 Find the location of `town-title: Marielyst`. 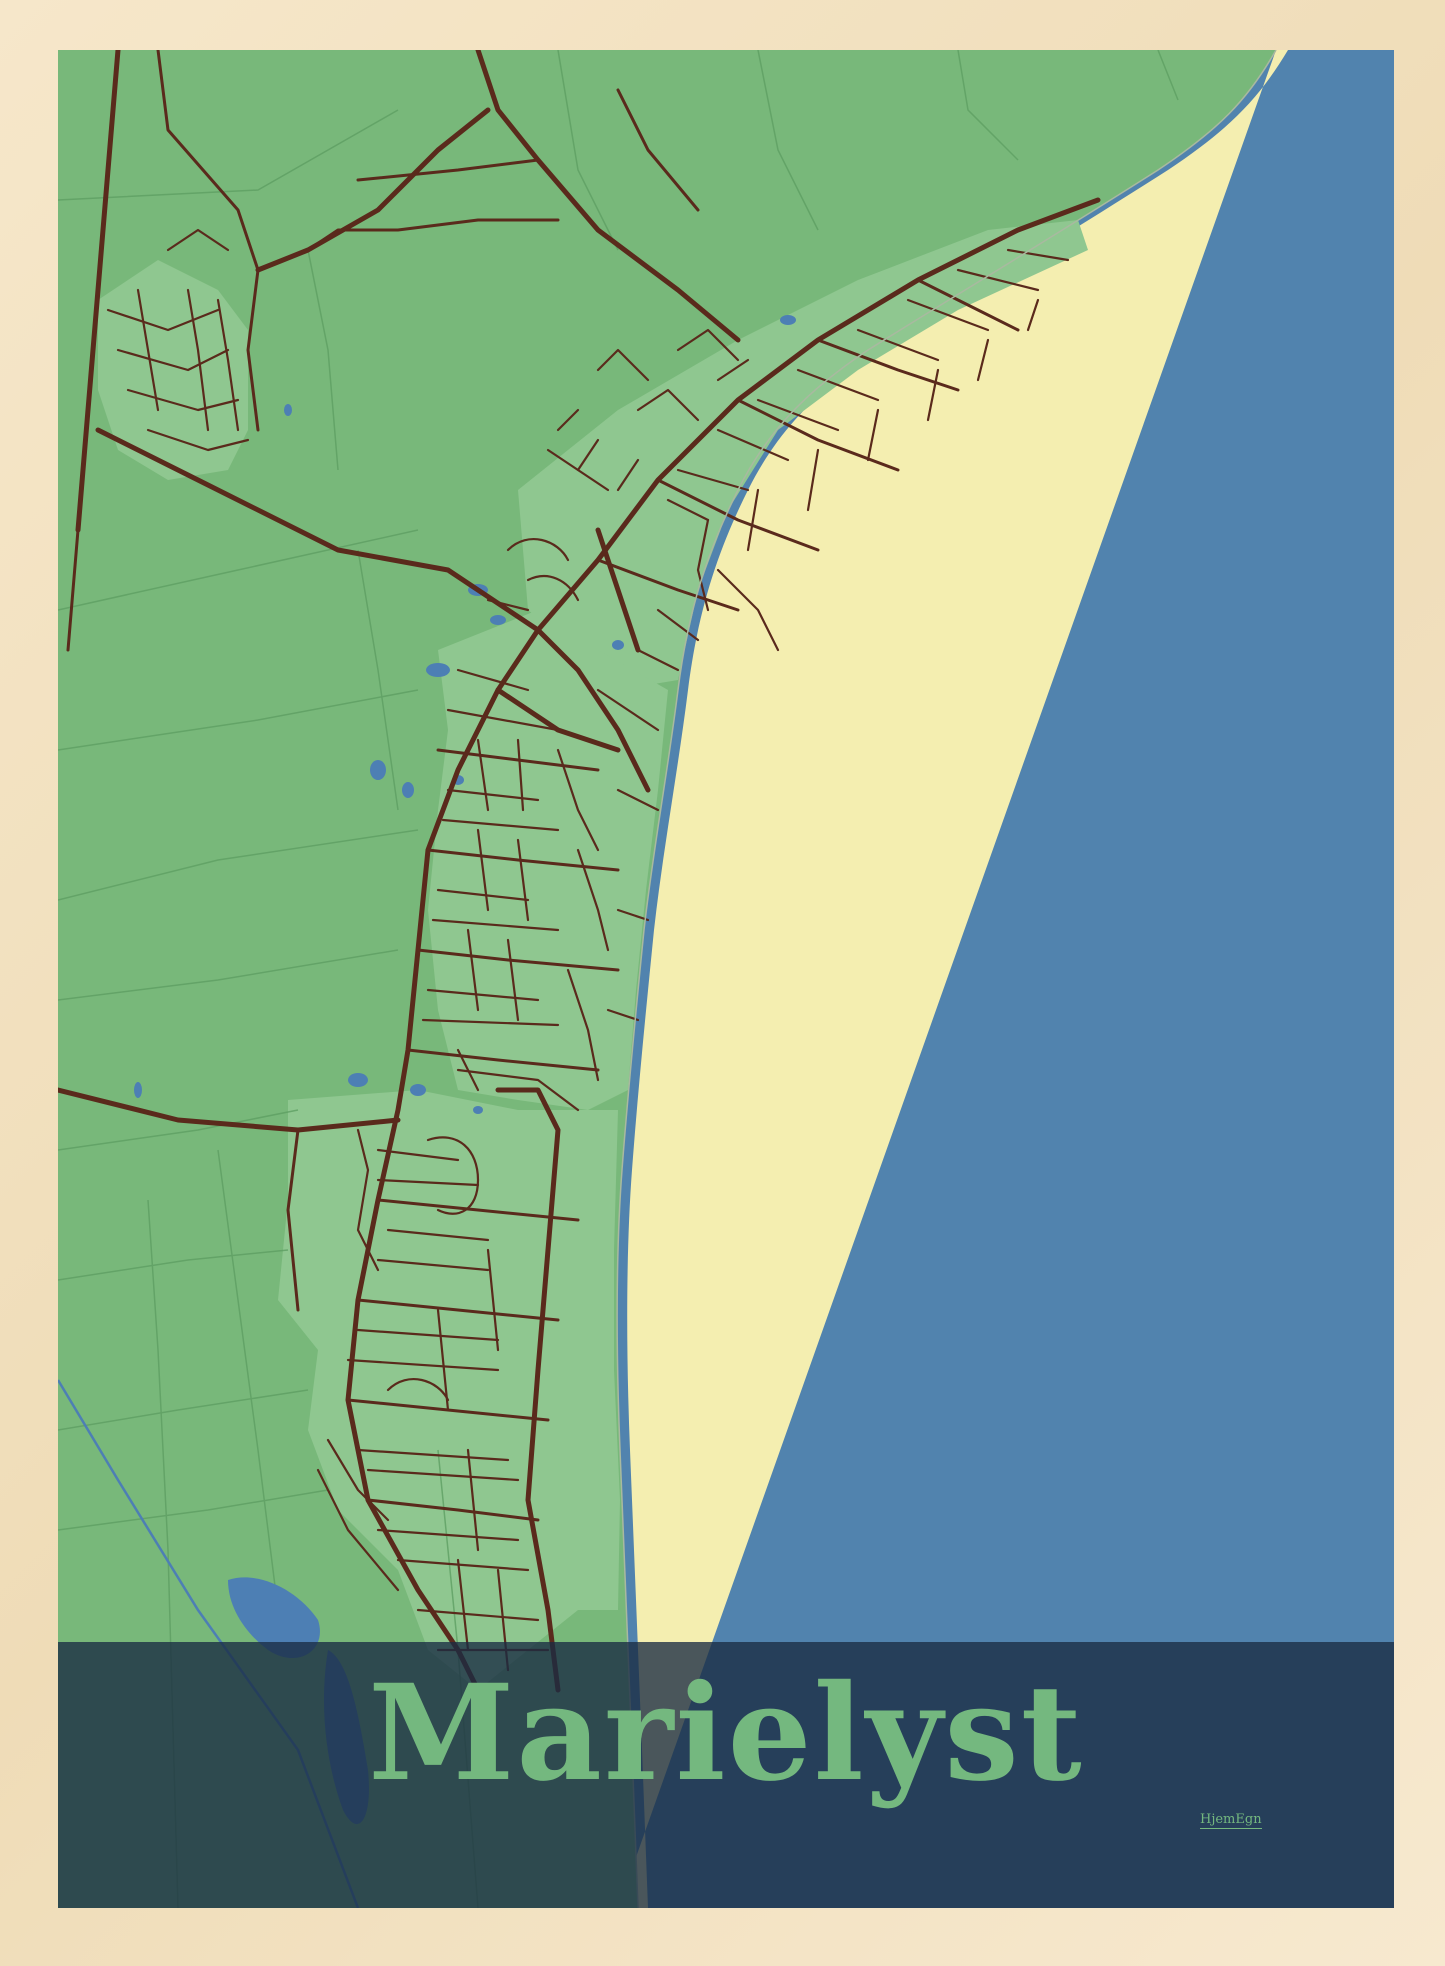

town-title: Marielyst is located at coordinates (726, 1733).